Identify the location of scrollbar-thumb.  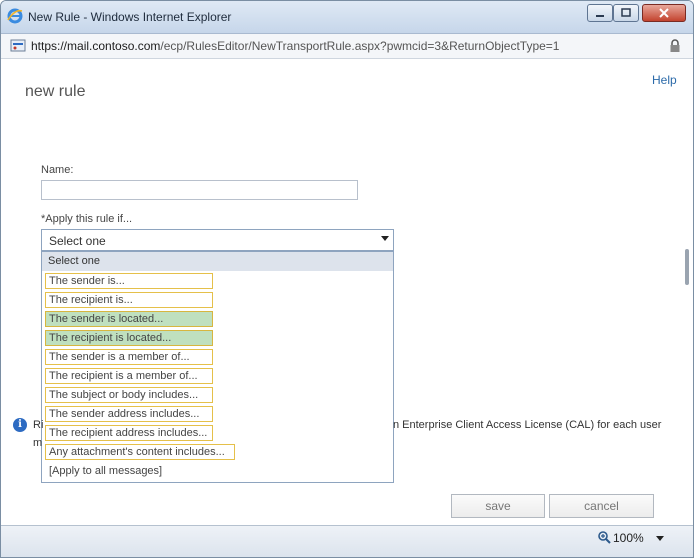
(687, 267).